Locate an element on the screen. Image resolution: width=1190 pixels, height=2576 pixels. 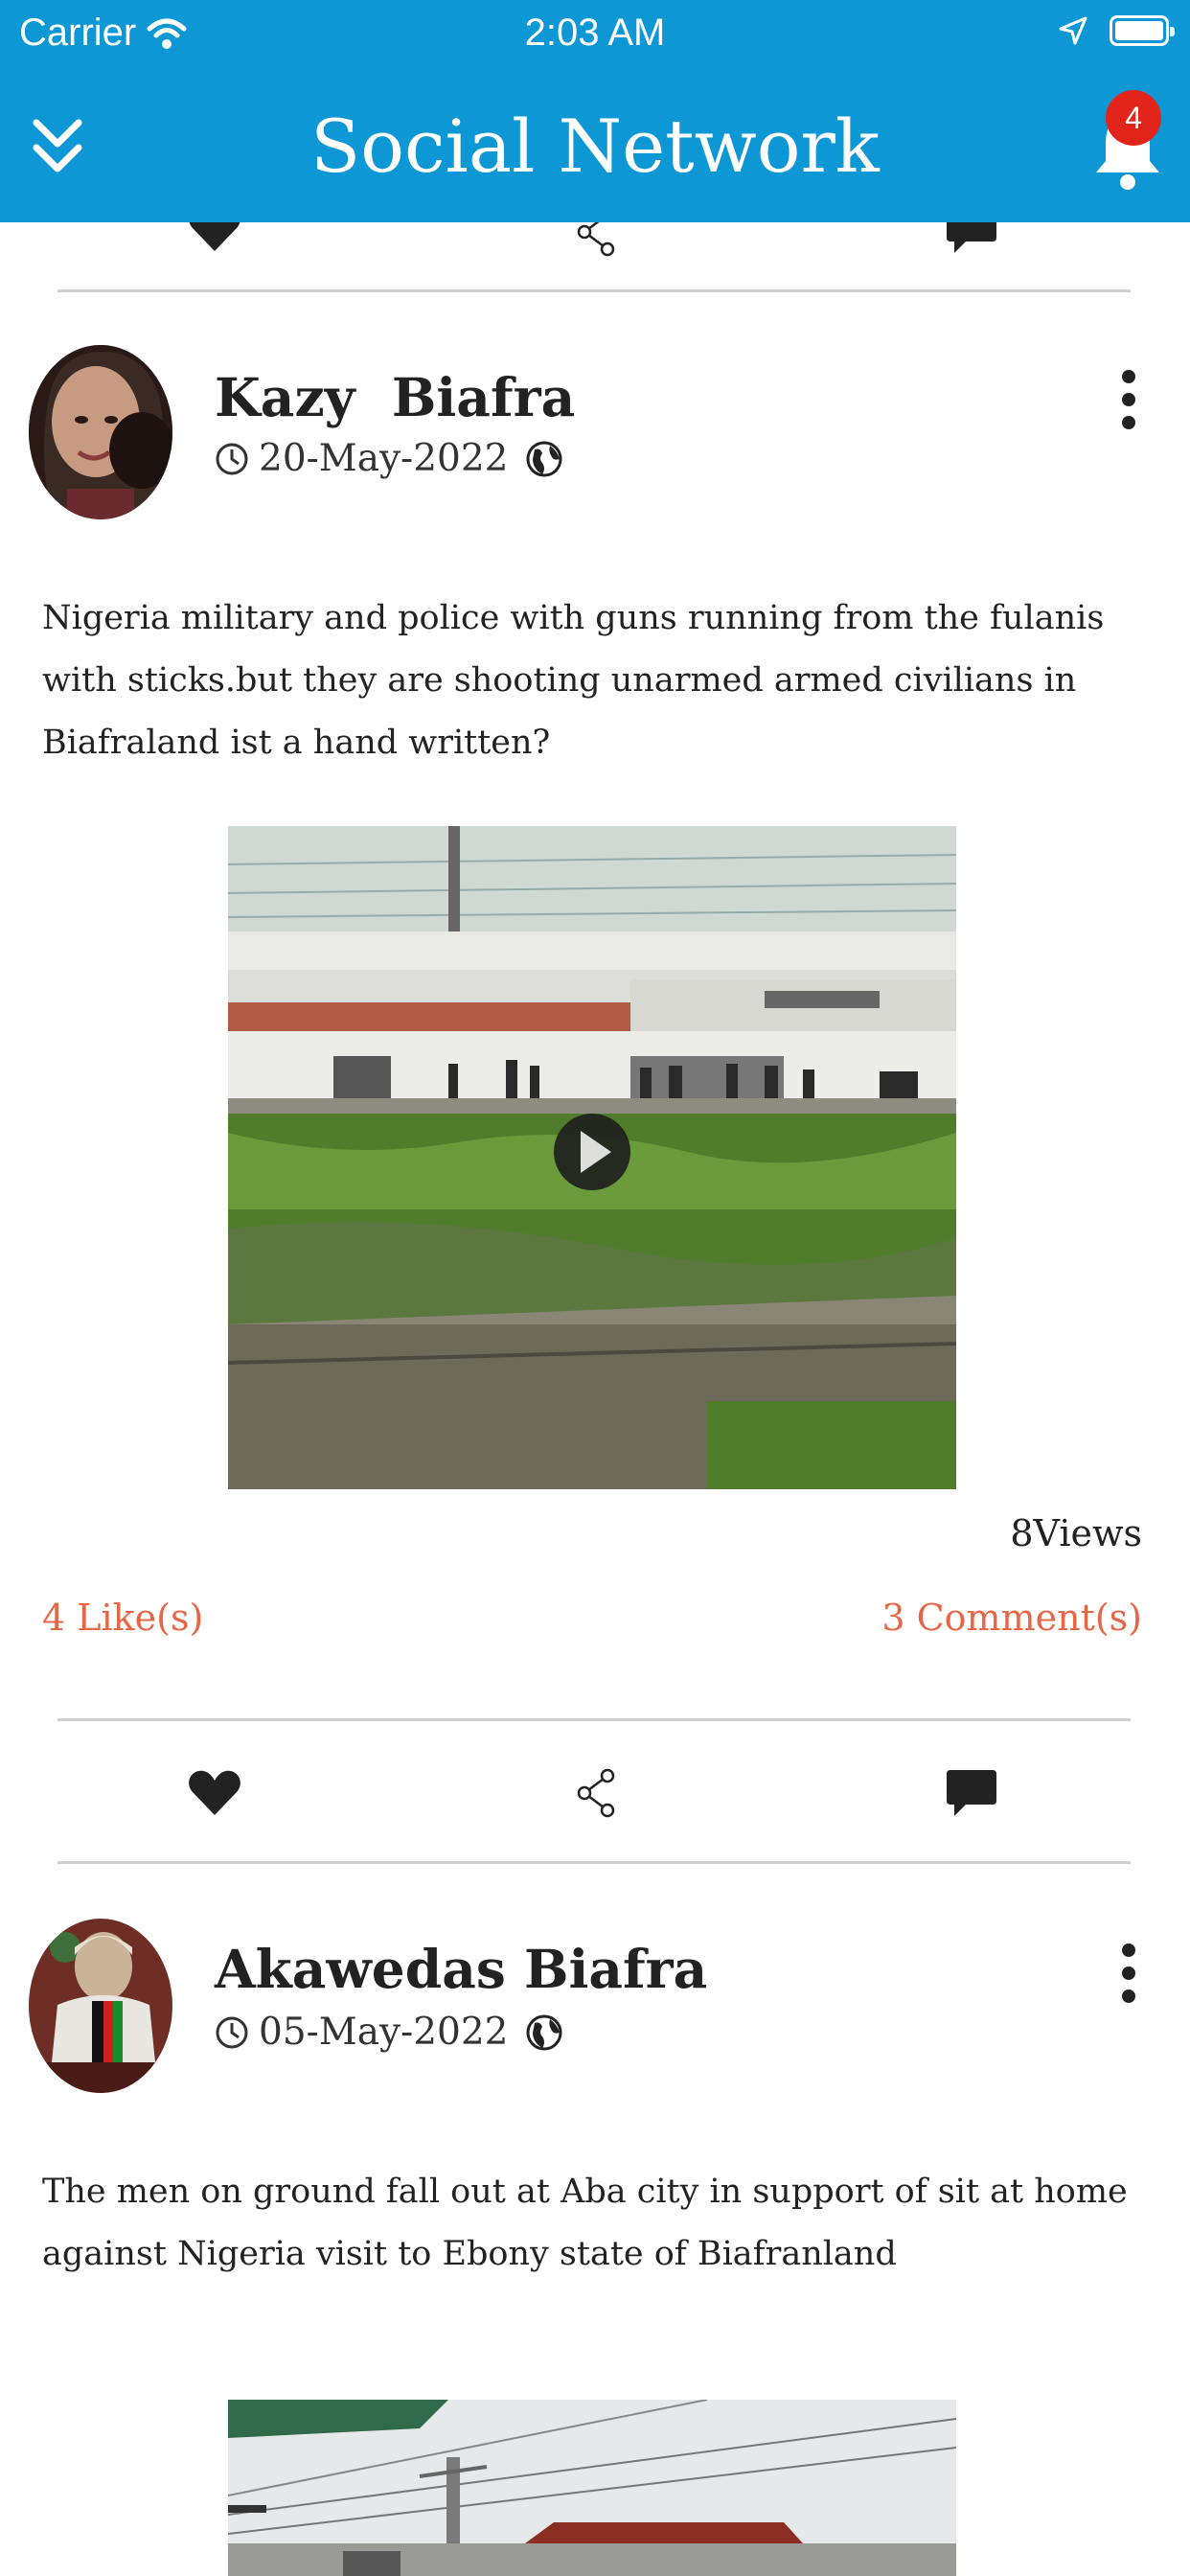
view-count: 8Views is located at coordinates (1076, 1533).